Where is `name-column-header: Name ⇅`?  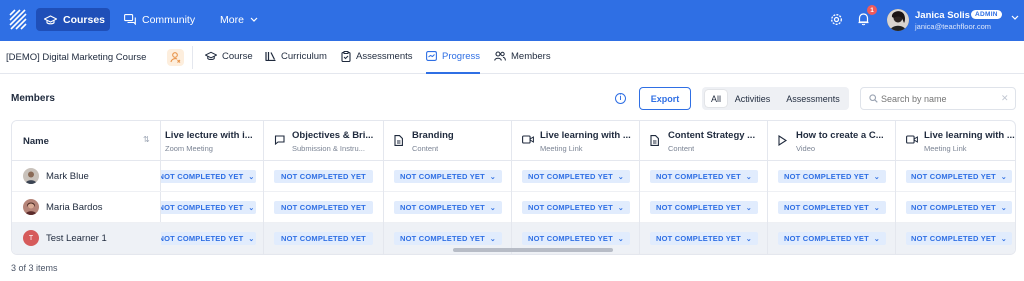 name-column-header: Name ⇅ is located at coordinates (86, 141).